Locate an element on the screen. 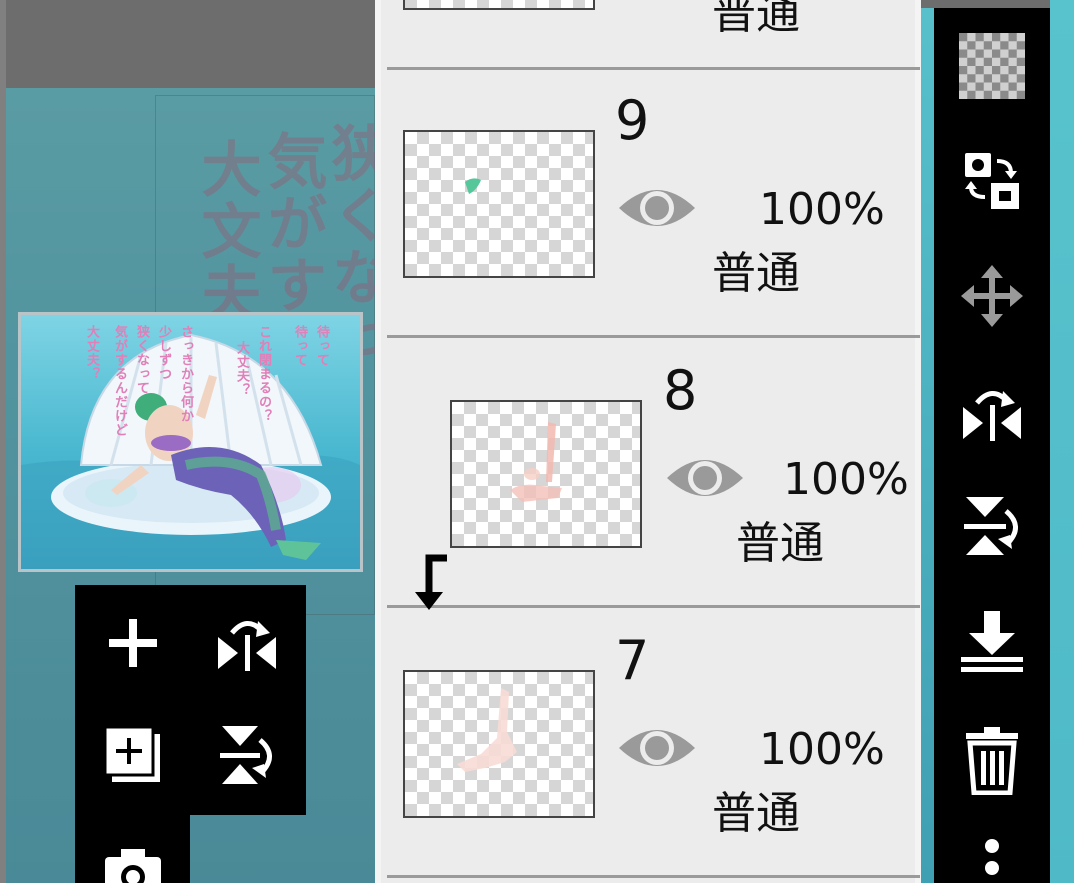 The image size is (1074, 883). move-layer-button is located at coordinates (992, 296).